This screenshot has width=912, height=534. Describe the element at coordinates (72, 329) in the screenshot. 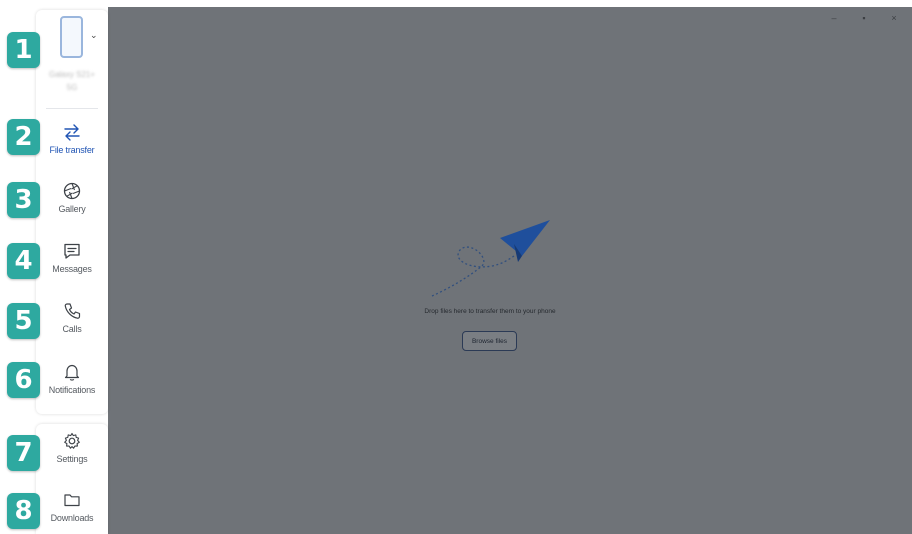

I see `sidebar-item-label: Calls` at that location.